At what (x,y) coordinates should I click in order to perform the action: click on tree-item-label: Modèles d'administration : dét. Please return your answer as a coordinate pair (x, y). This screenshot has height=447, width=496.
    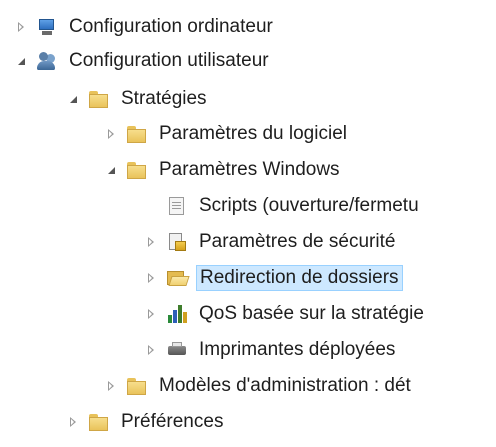
    Looking at the image, I should click on (285, 385).